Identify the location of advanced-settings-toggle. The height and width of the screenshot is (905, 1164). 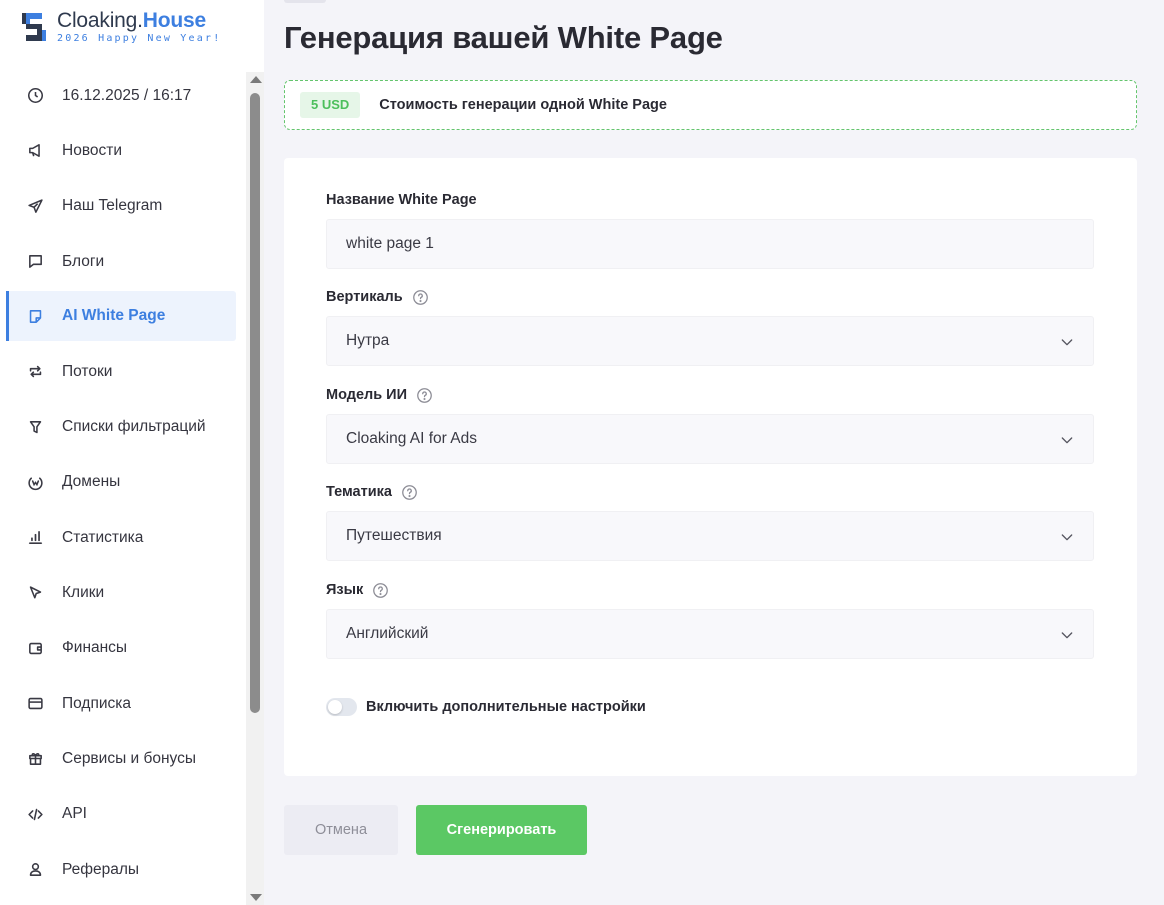
(341, 707).